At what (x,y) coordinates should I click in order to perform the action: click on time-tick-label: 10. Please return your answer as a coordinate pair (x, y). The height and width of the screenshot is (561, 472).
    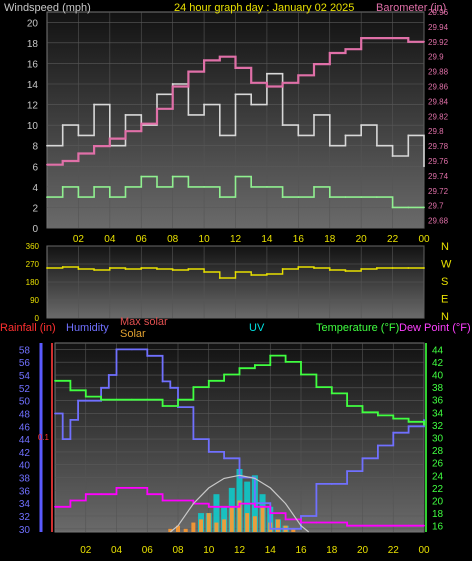
    Looking at the image, I should click on (205, 239).